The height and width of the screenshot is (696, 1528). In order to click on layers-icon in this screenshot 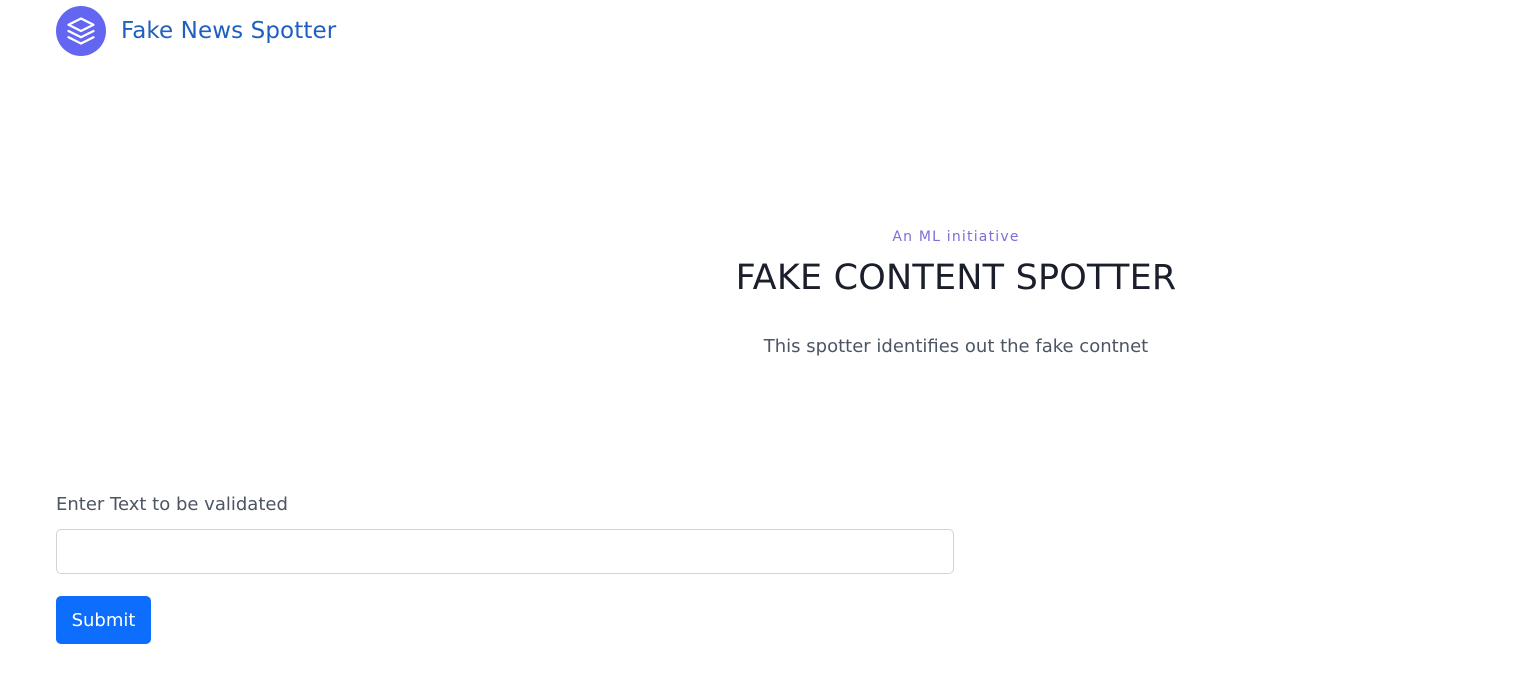, I will do `click(81, 31)`.